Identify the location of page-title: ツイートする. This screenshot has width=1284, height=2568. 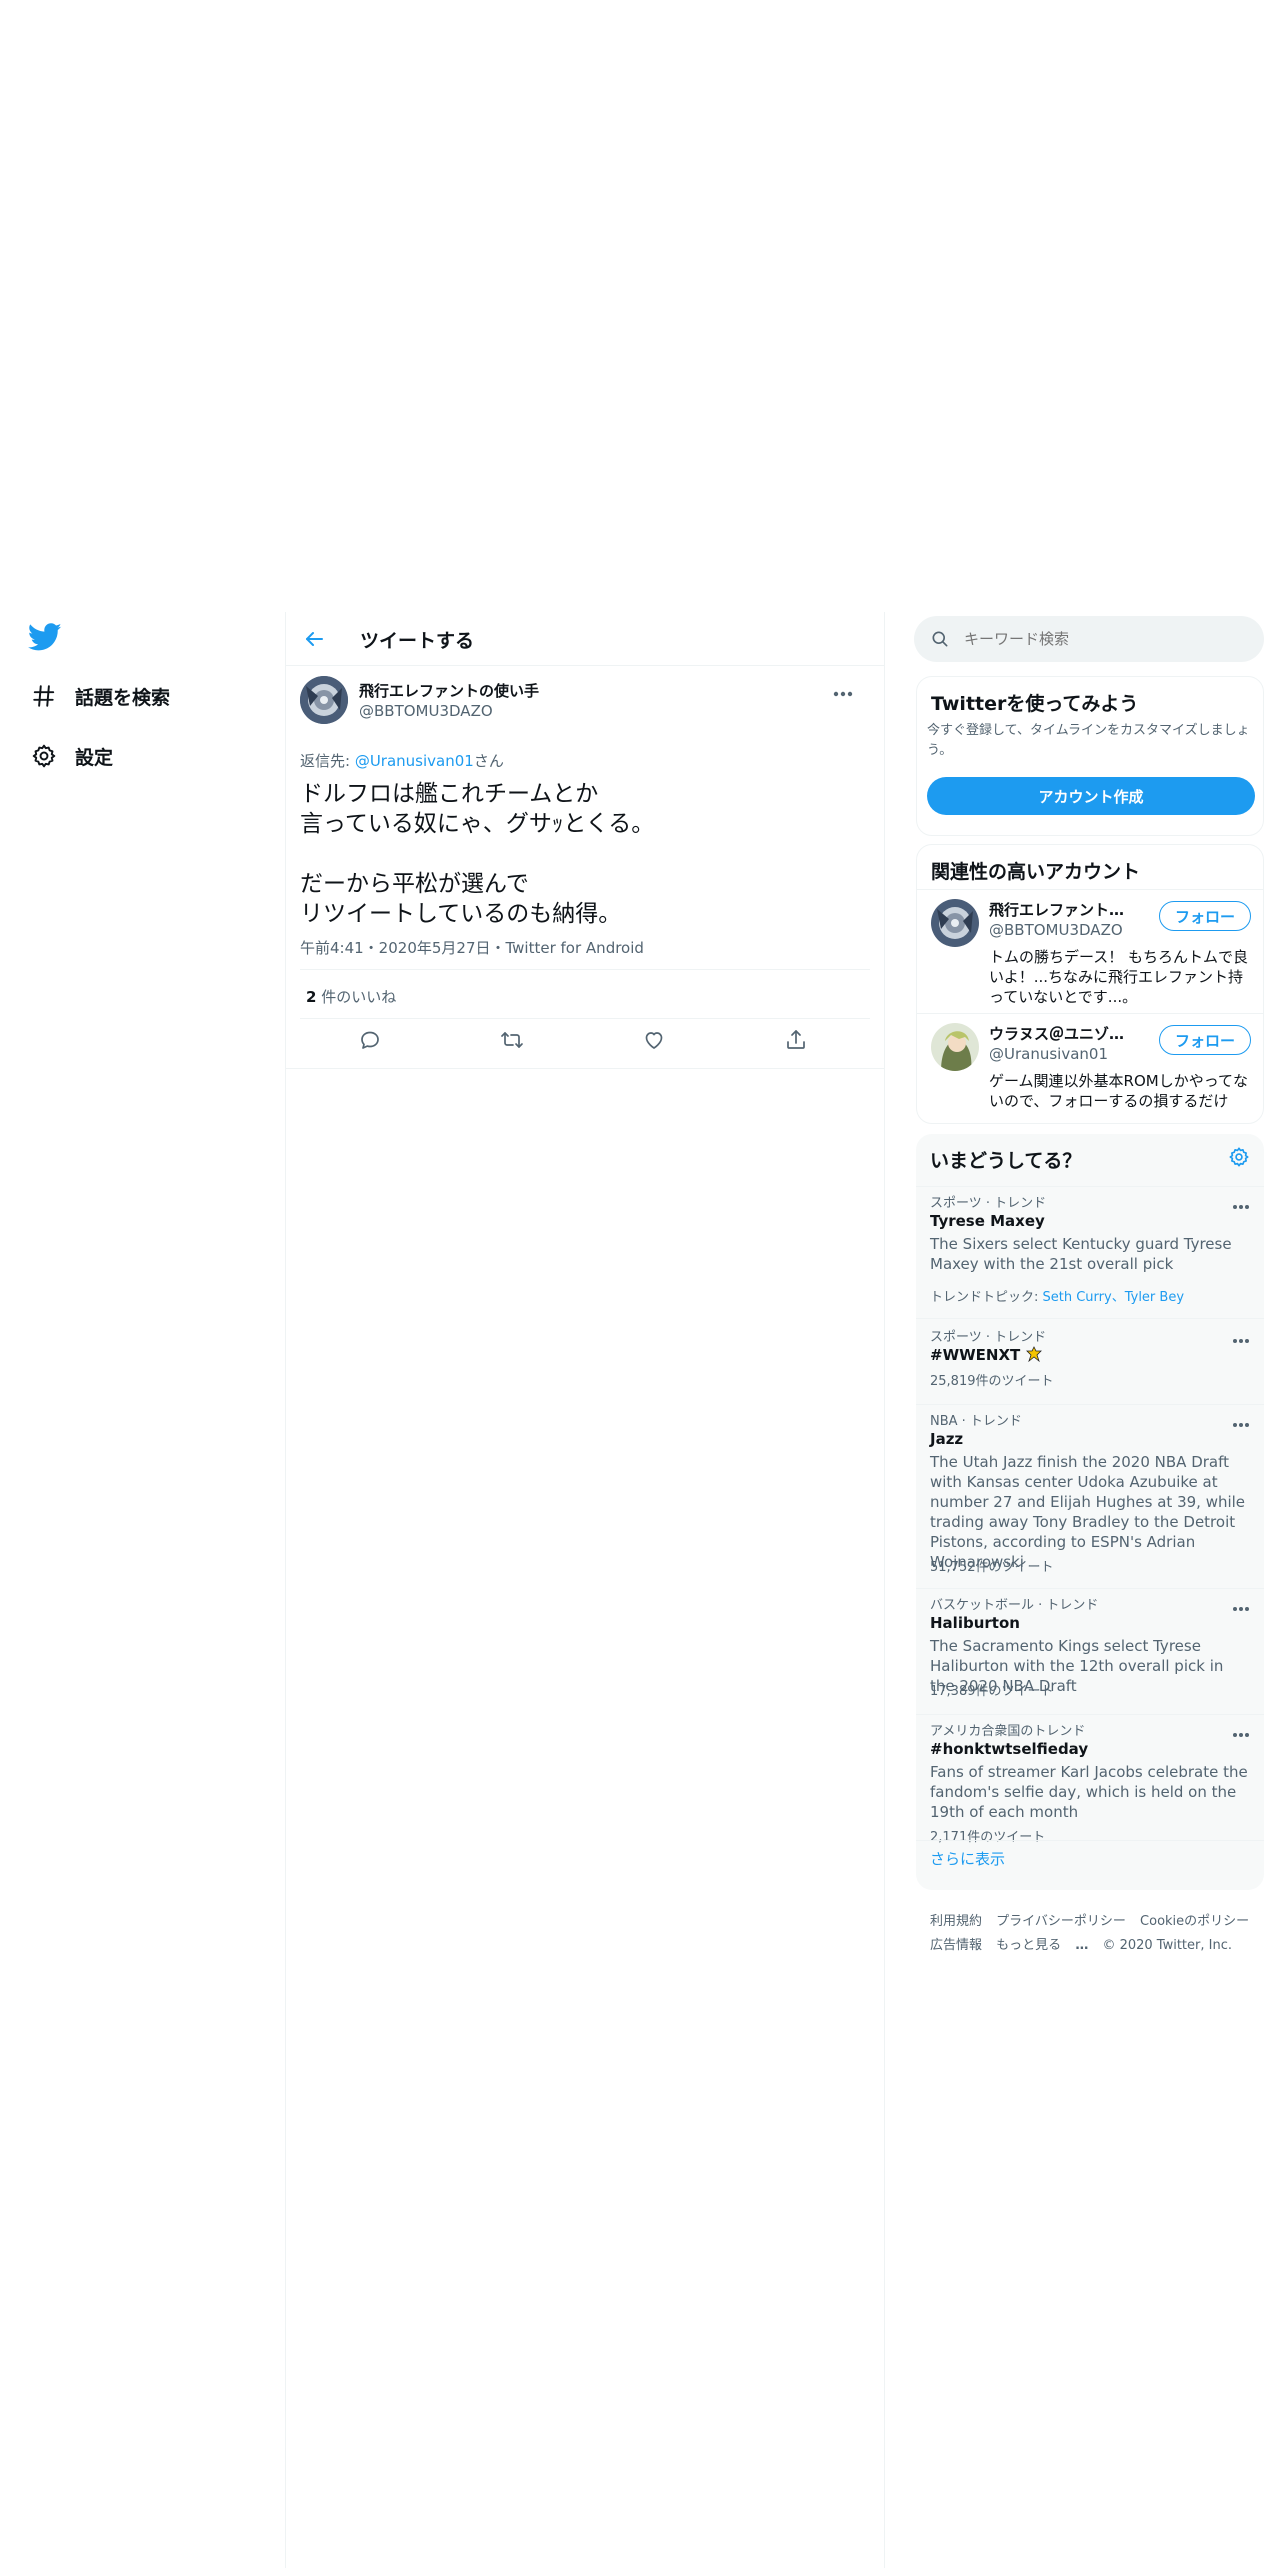
(417, 641).